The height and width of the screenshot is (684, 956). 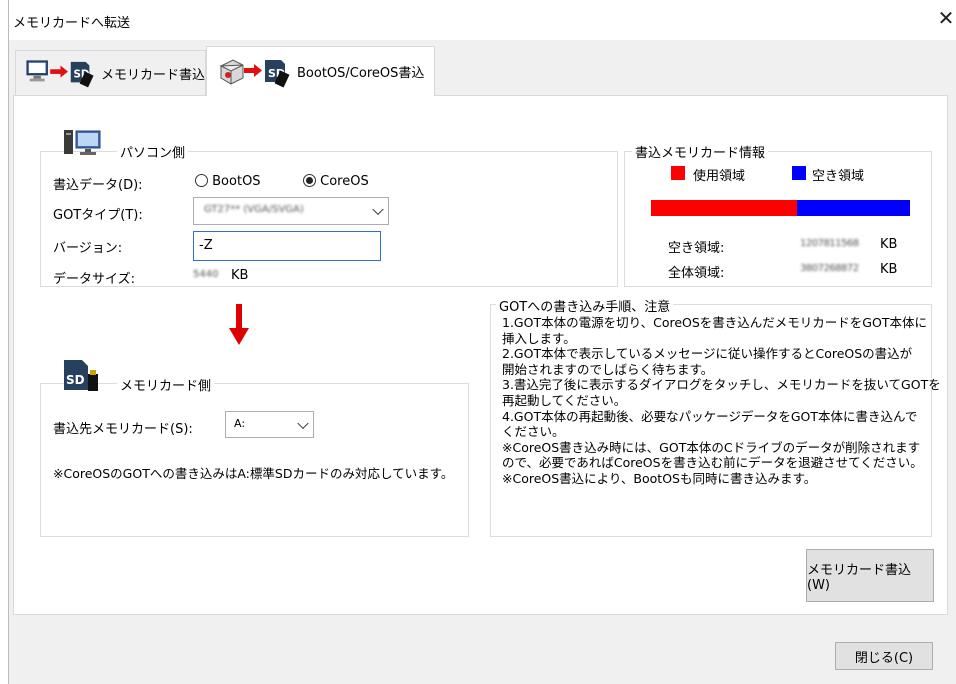 What do you see at coordinates (166, 384) in the screenshot?
I see `card-side-title: メモリカード側` at bounding box center [166, 384].